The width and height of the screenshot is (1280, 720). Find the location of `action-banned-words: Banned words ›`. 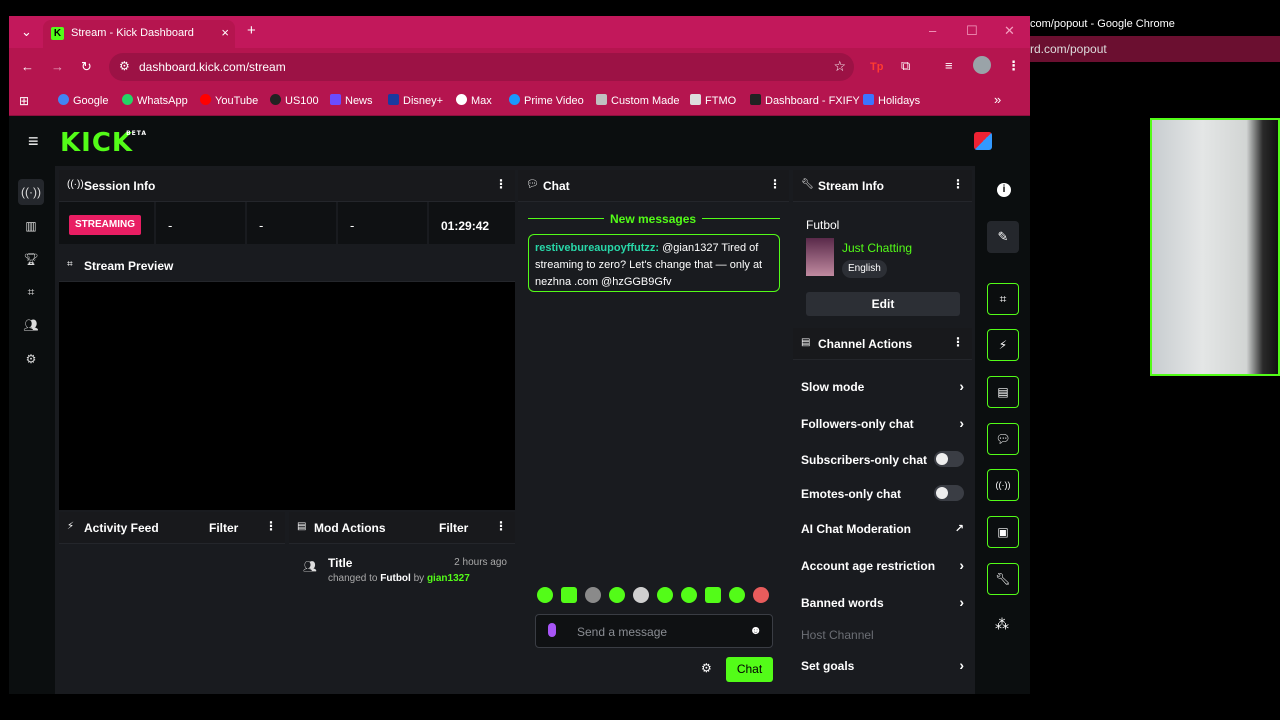

action-banned-words: Banned words › is located at coordinates (882, 605).